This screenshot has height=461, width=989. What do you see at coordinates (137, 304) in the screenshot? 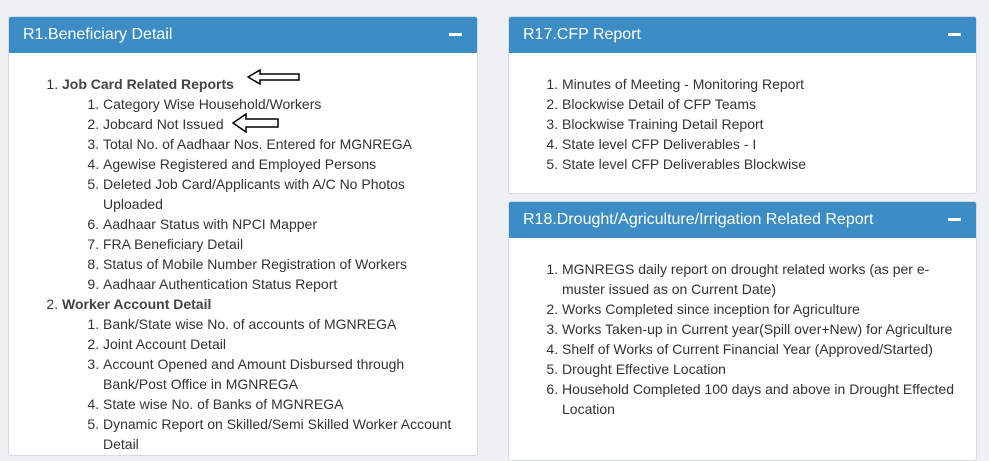
I see `group-label-worker-account: Worker Account Detail` at bounding box center [137, 304].